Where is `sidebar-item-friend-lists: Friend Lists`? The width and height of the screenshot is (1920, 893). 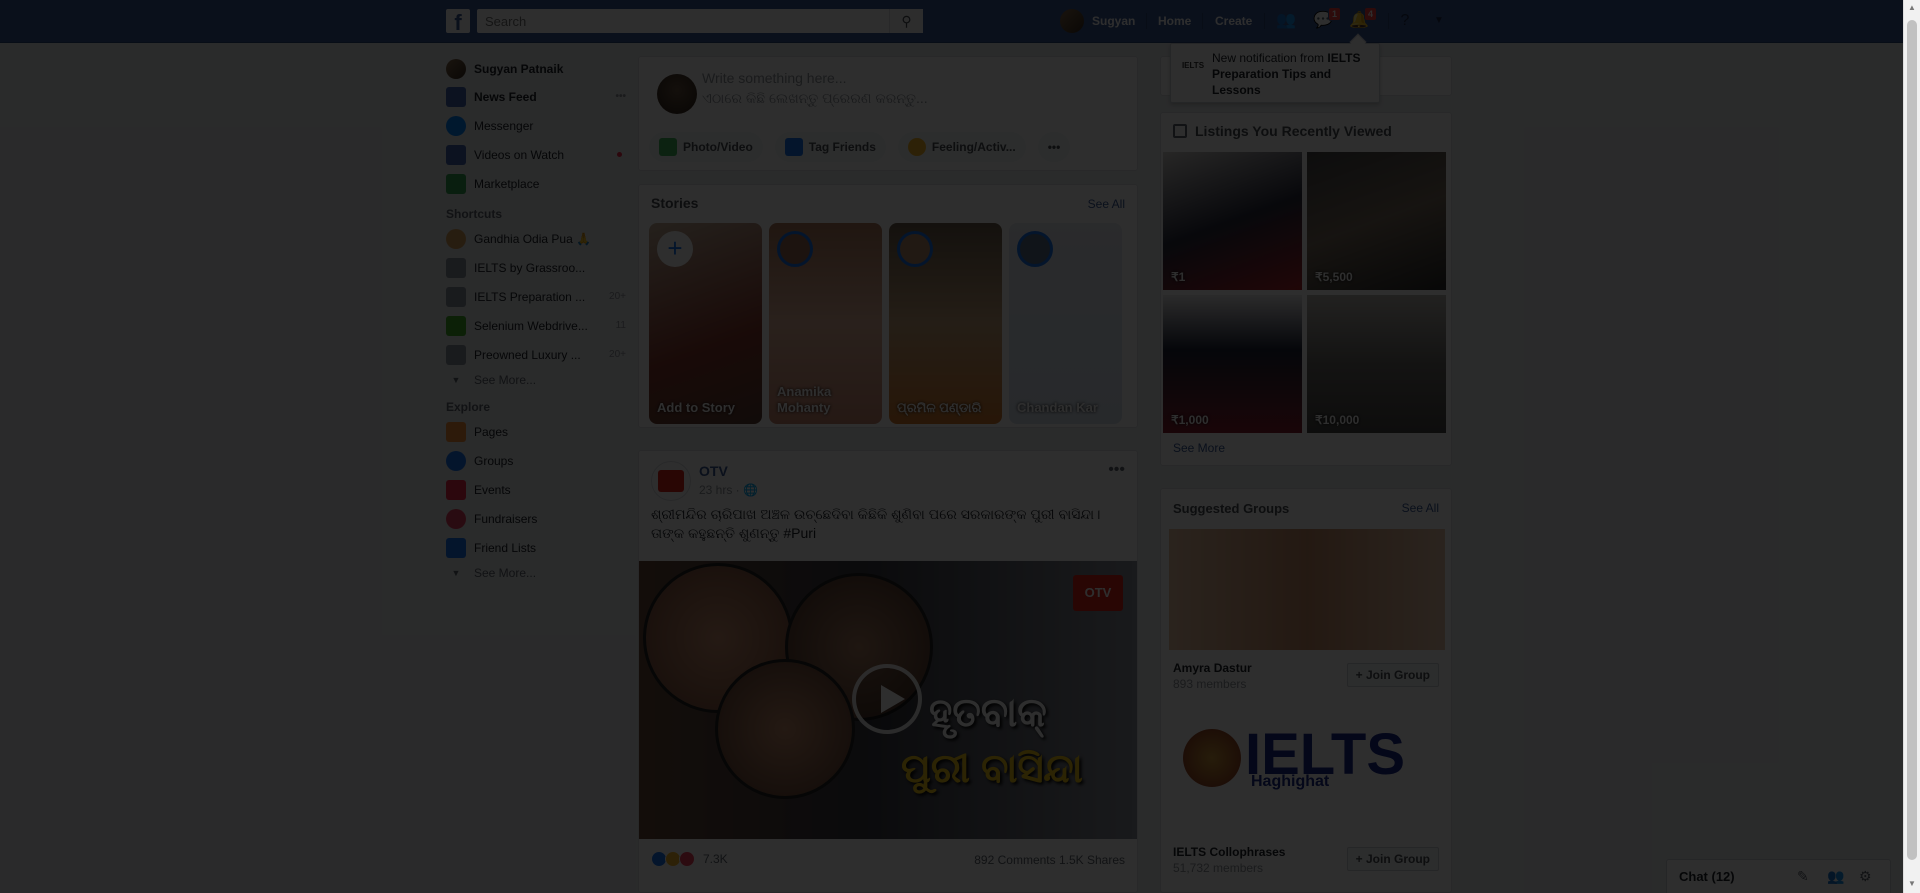 sidebar-item-friend-lists: Friend Lists is located at coordinates (536, 547).